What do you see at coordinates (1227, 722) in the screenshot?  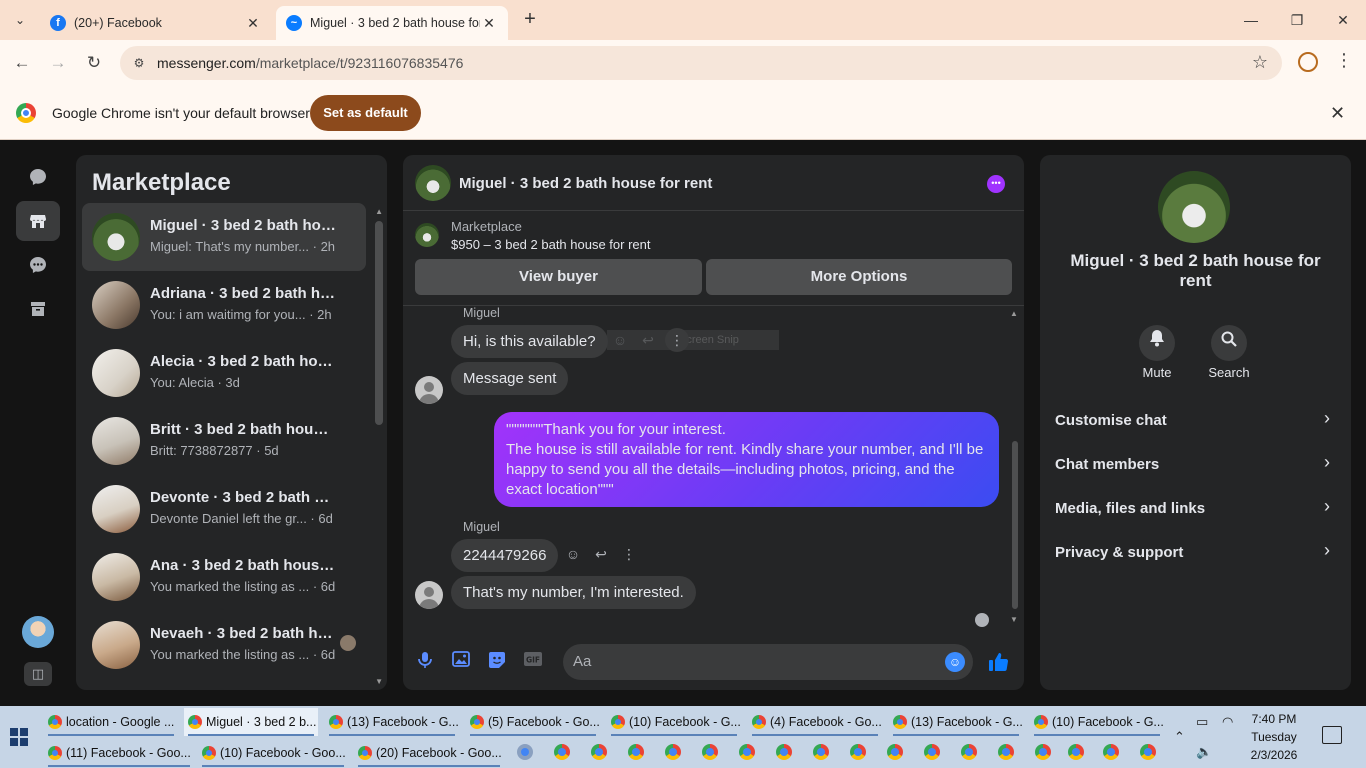 I see `wifi-icon: ◠` at bounding box center [1227, 722].